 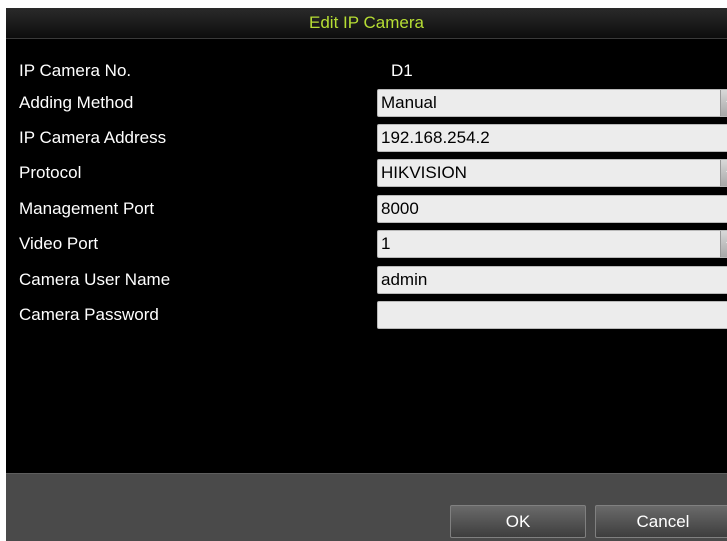 What do you see at coordinates (552, 103) in the screenshot?
I see `adding-method-select: Manual` at bounding box center [552, 103].